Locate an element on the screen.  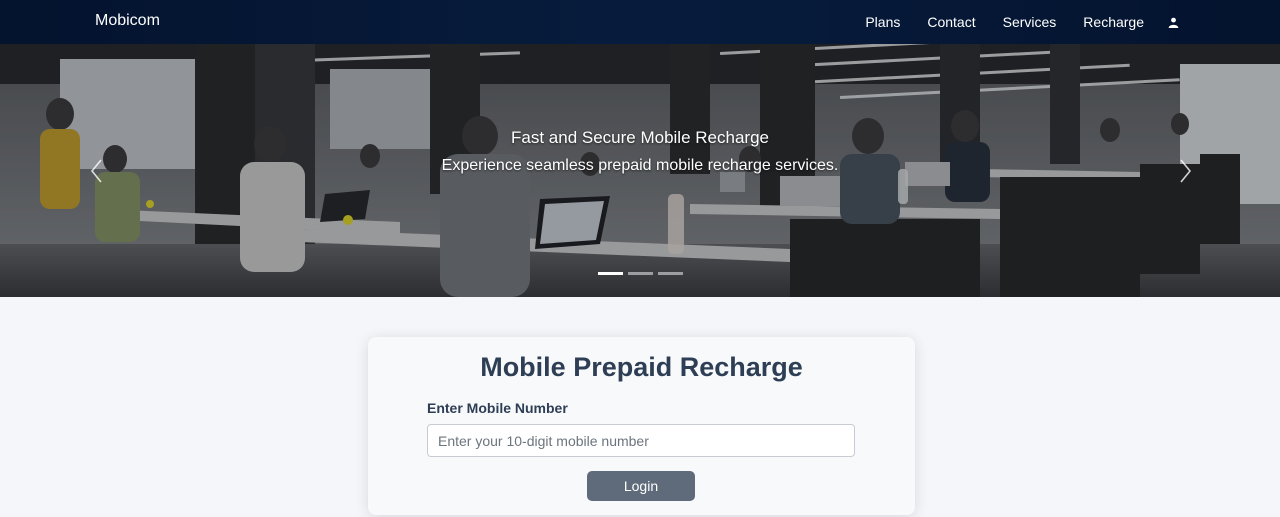
nav-links: Plans Contact Services Recharge is located at coordinates (1009, 22).